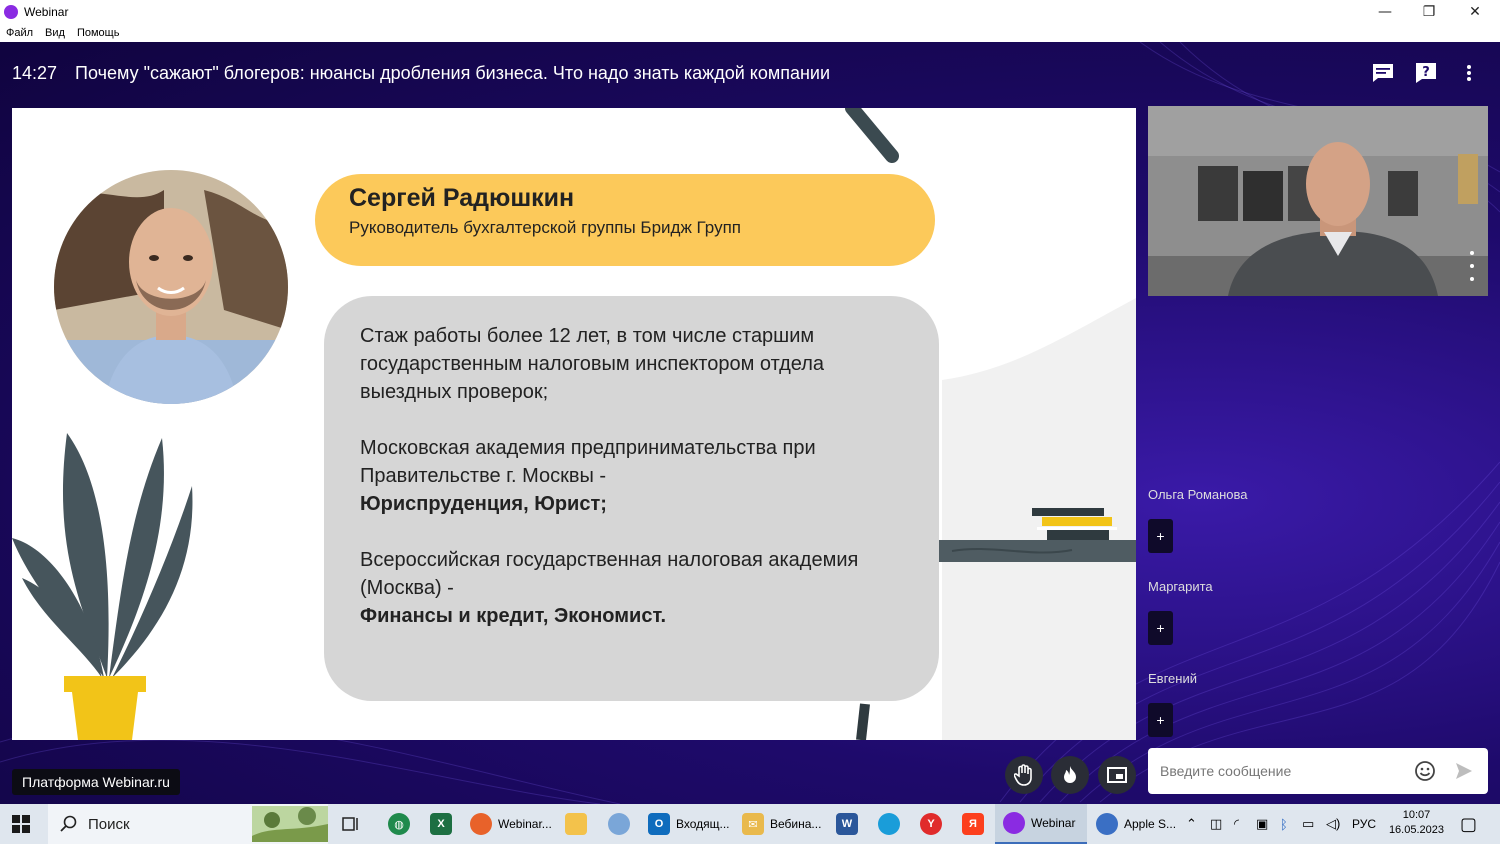 The image size is (1500, 844). Describe the element at coordinates (290, 824) in the screenshot. I see `search-highlight-image` at that location.